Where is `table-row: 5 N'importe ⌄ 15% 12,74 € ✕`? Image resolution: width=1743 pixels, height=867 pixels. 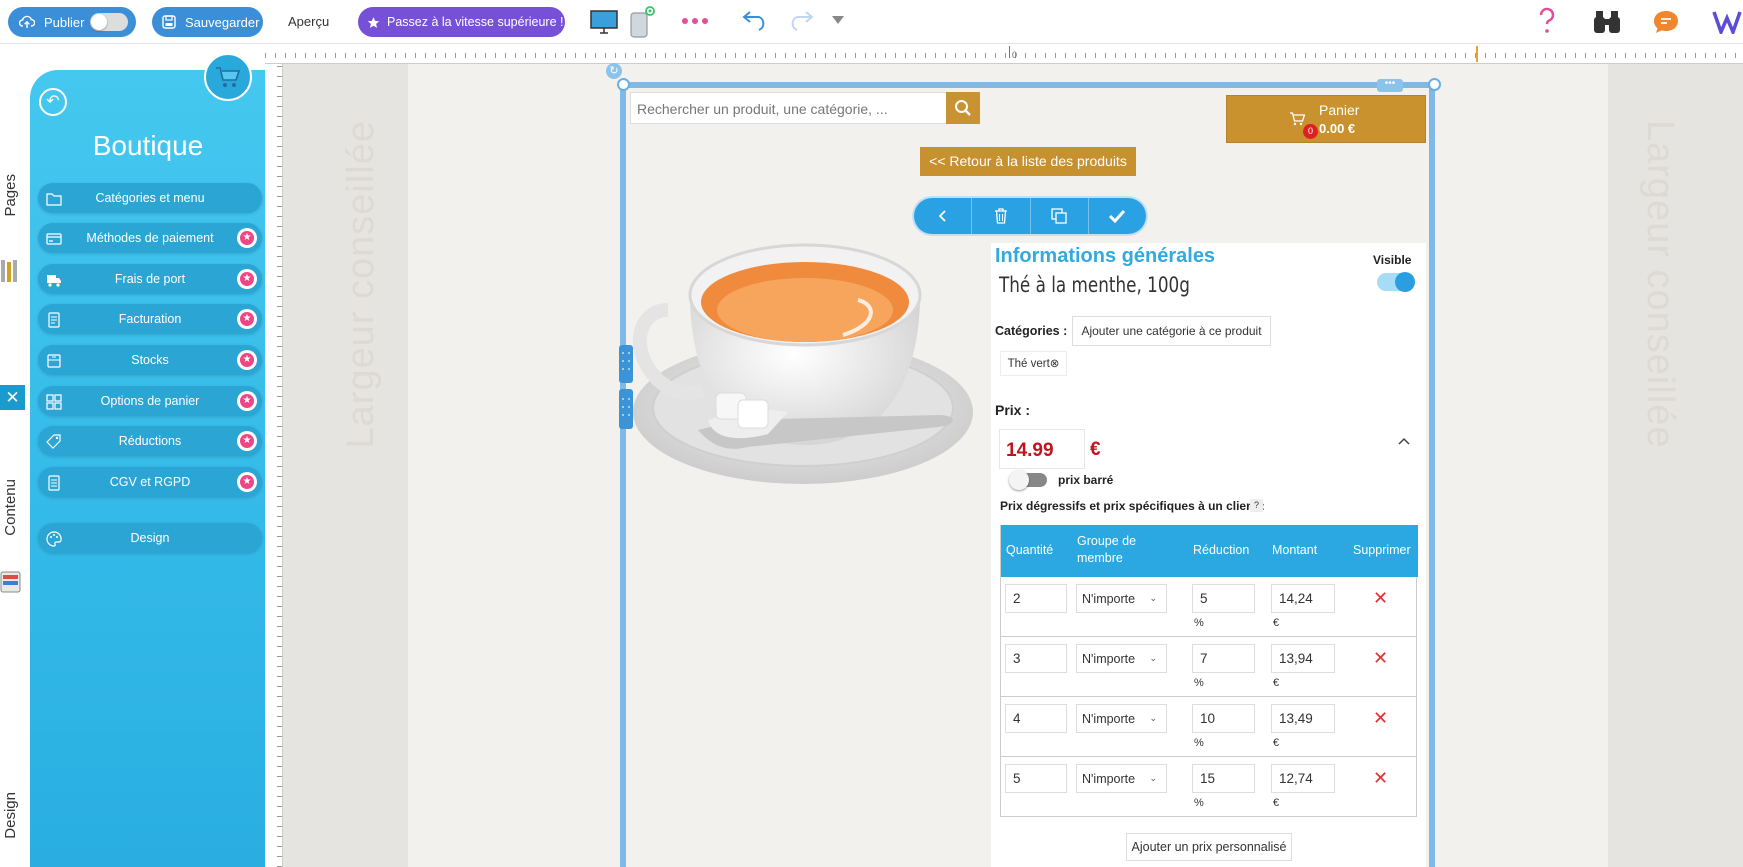 table-row: 5 N'importe ⌄ 15% 12,74 € ✕ is located at coordinates (1208, 787).